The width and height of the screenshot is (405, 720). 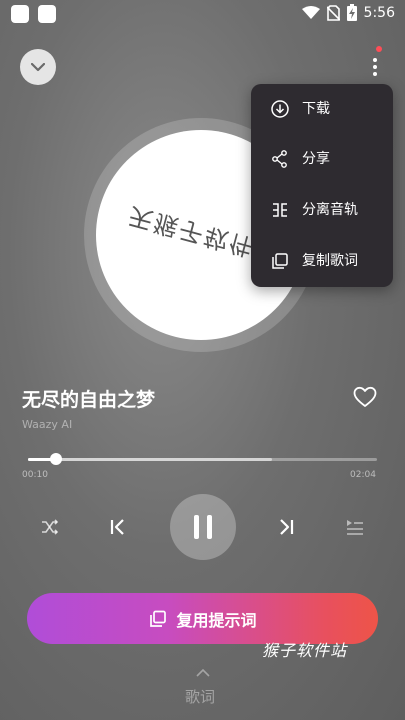 I want to click on next-button, so click(x=286, y=527).